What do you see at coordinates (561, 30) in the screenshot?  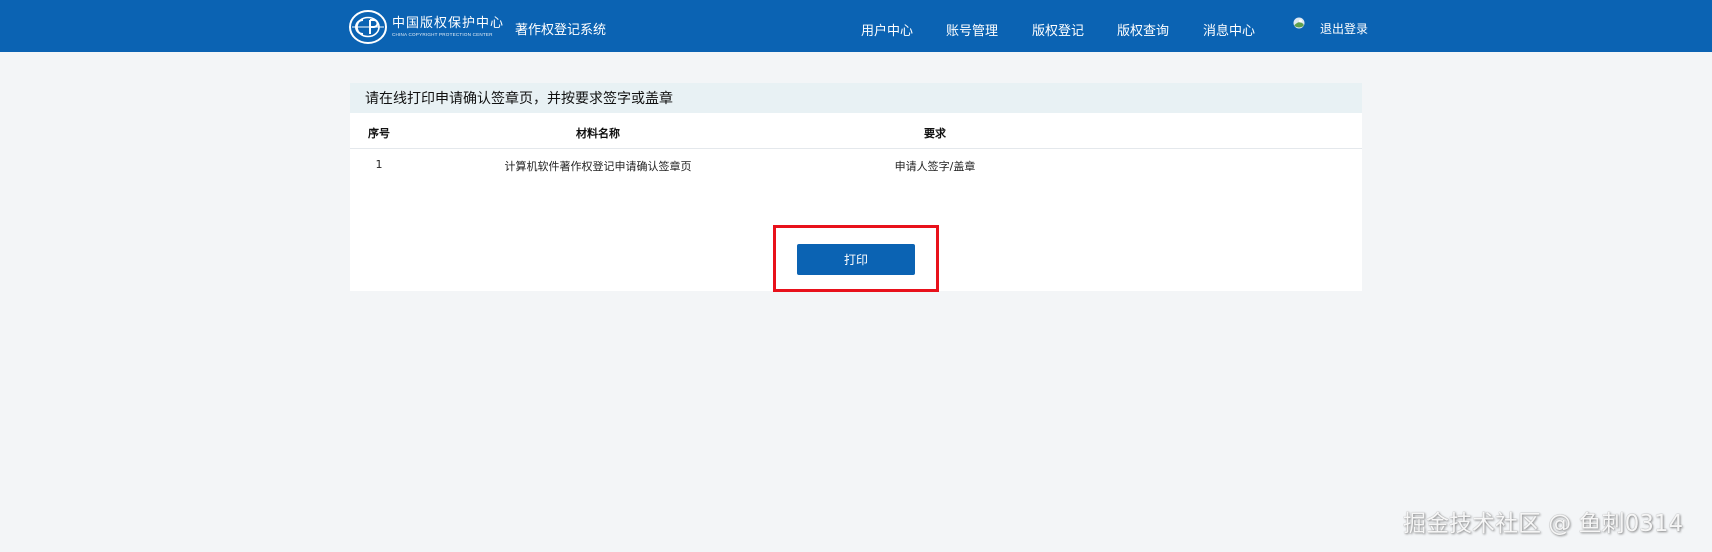 I see `system-title: 著作权登记系统` at bounding box center [561, 30].